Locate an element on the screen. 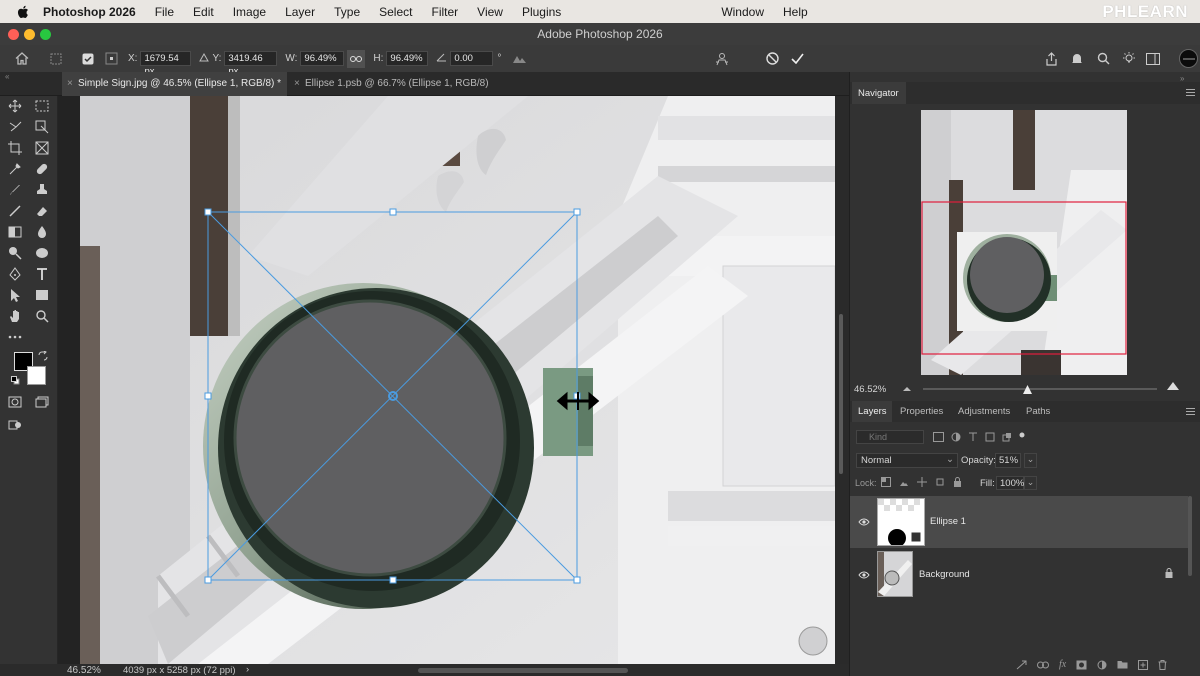 The image size is (1200, 676). lightbulb-icon is located at coordinates (1129, 59).